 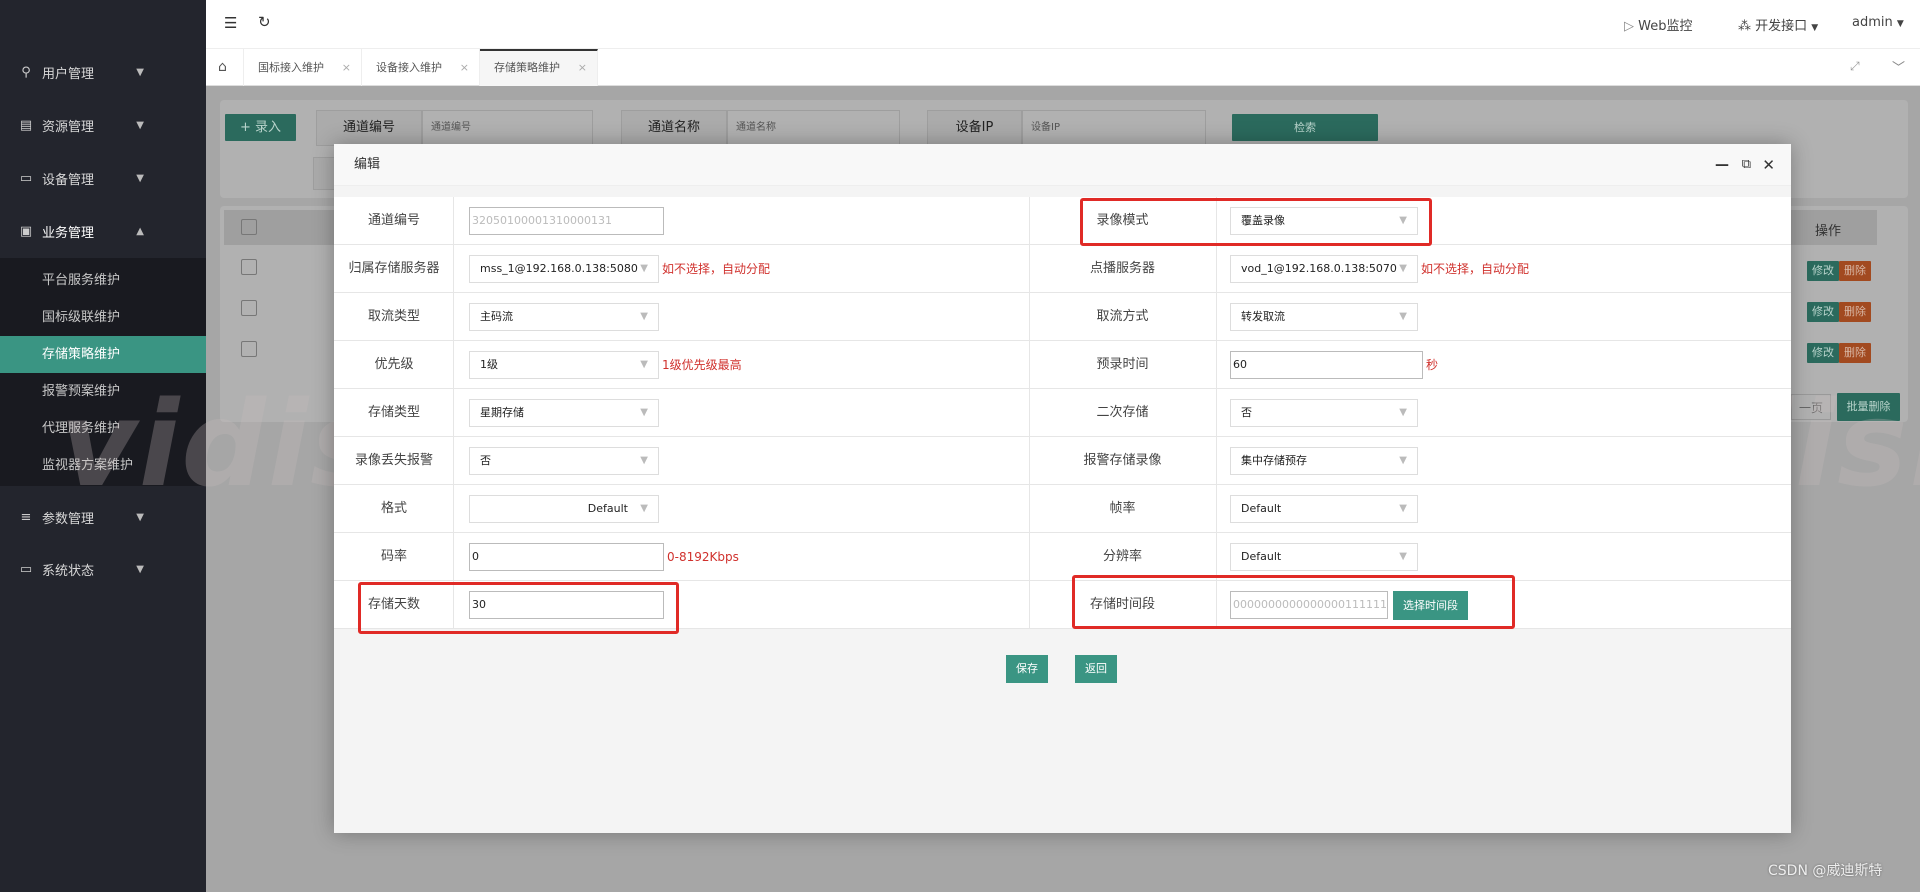 I want to click on web-monitor-link: ▷ Web监控, so click(x=1658, y=24).